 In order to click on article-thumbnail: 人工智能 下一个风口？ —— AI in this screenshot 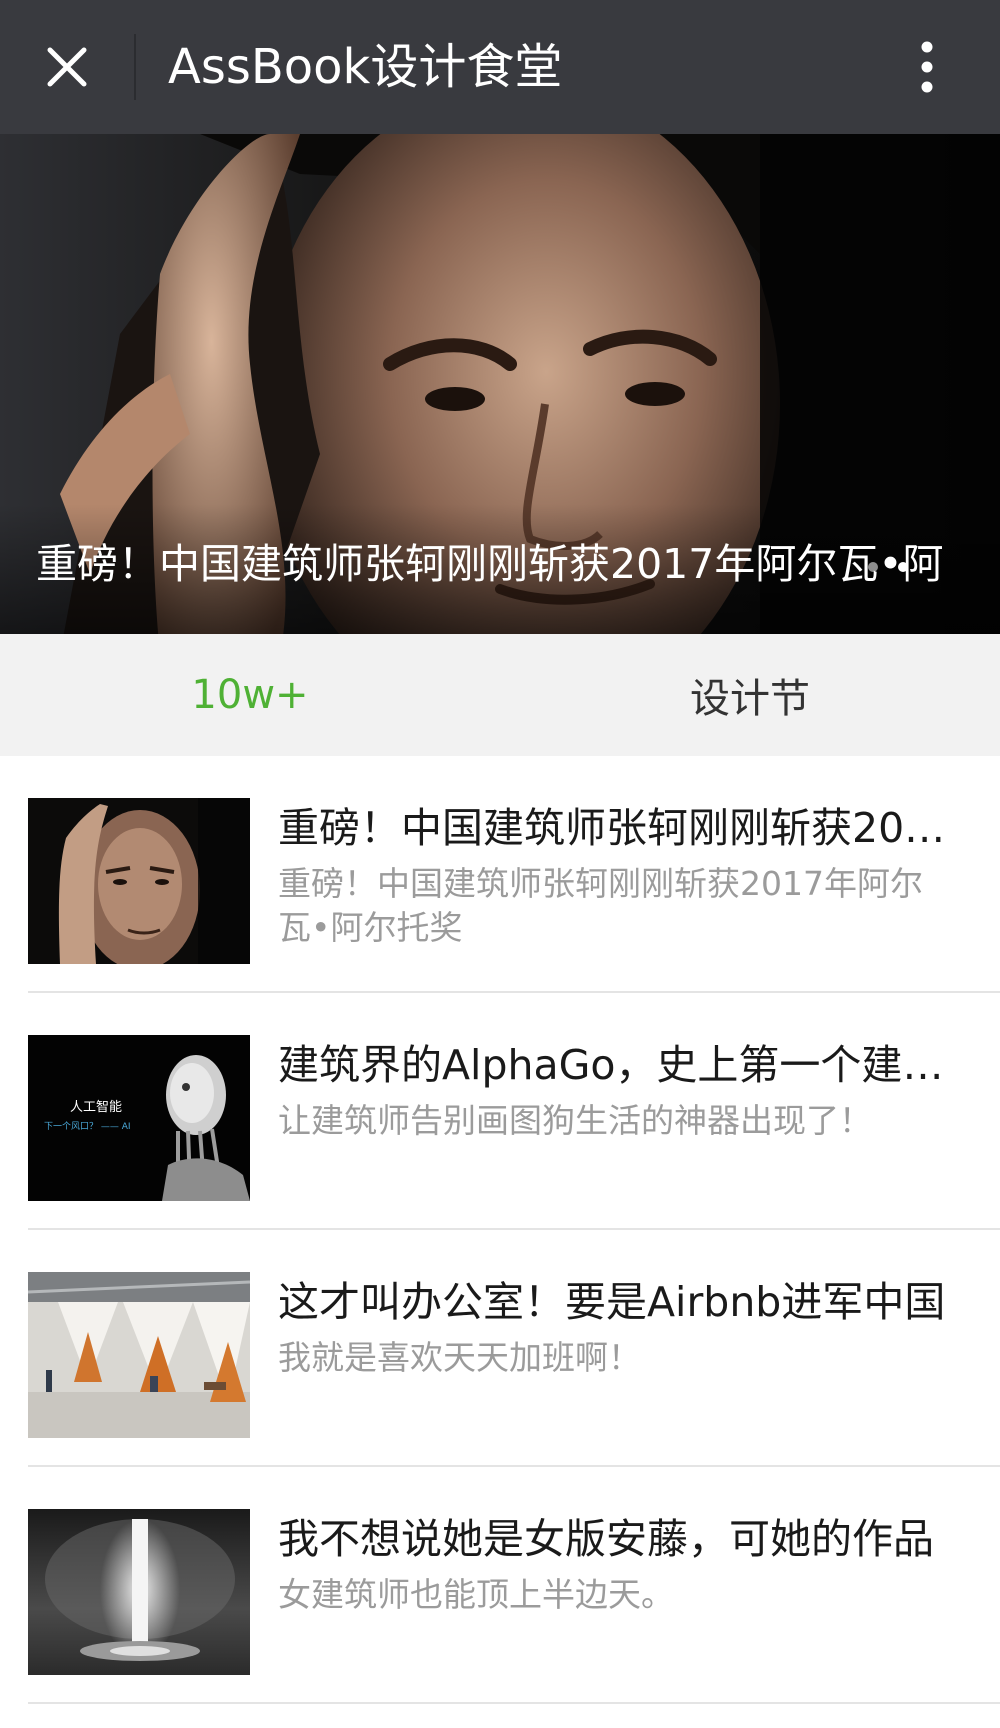, I will do `click(139, 1118)`.